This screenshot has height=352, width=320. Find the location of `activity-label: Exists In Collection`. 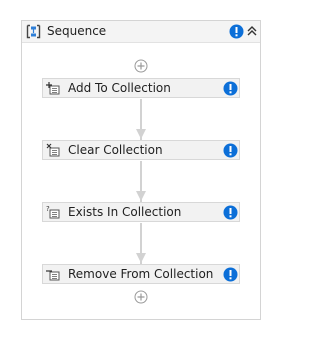

activity-label: Exists In Collection is located at coordinates (125, 212).